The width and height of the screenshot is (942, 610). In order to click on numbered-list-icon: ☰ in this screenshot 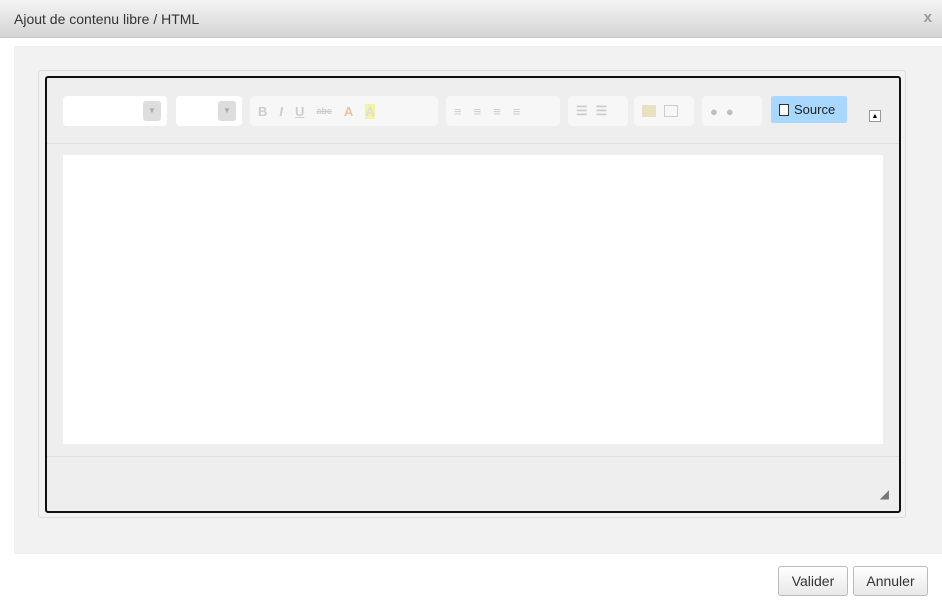, I will do `click(582, 111)`.